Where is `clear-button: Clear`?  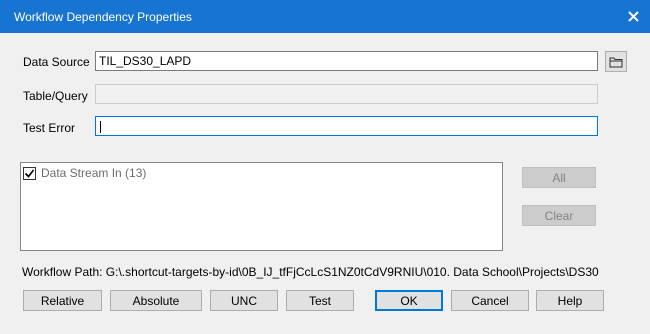
clear-button: Clear is located at coordinates (559, 215).